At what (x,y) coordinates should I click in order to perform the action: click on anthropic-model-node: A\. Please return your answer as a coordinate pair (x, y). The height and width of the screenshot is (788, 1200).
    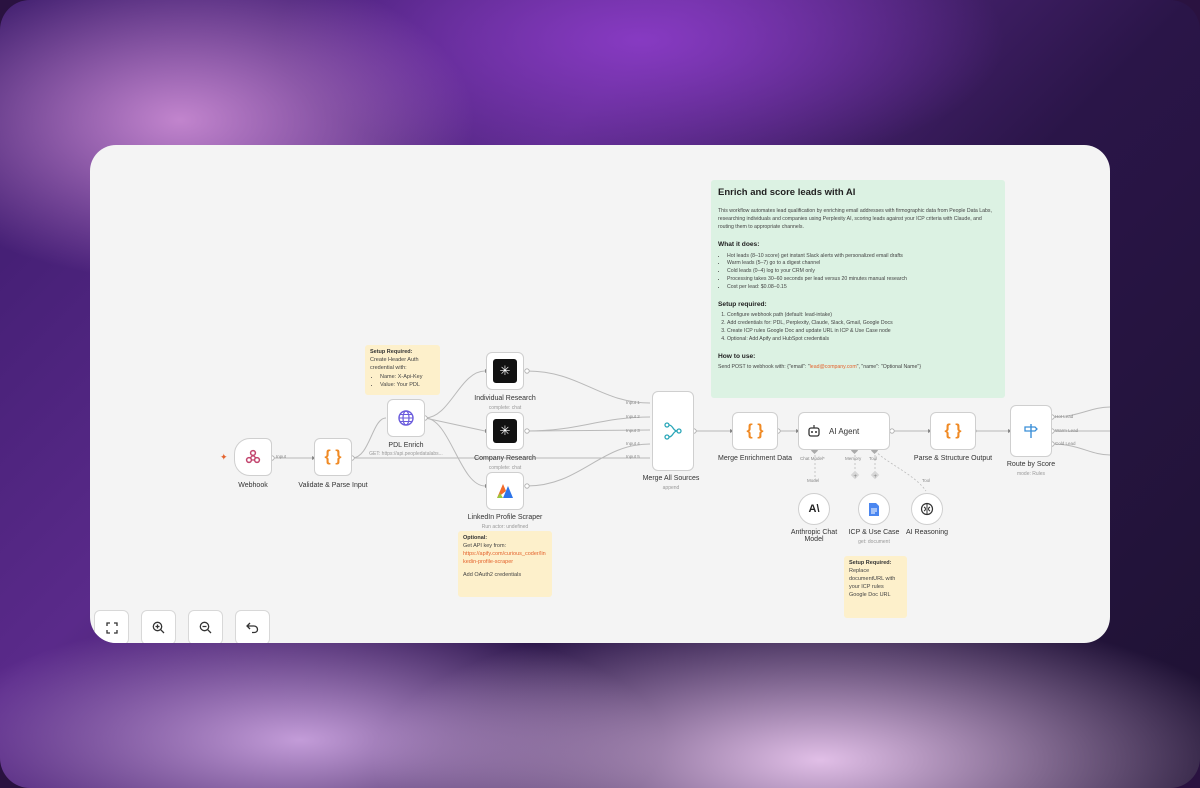
    Looking at the image, I should click on (814, 509).